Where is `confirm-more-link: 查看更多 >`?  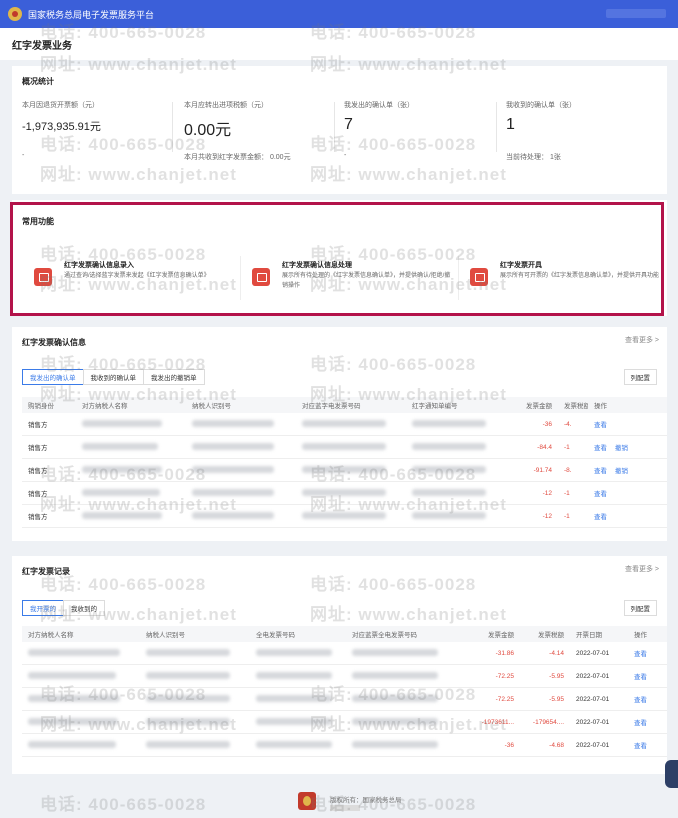 confirm-more-link: 查看更多 > is located at coordinates (642, 340).